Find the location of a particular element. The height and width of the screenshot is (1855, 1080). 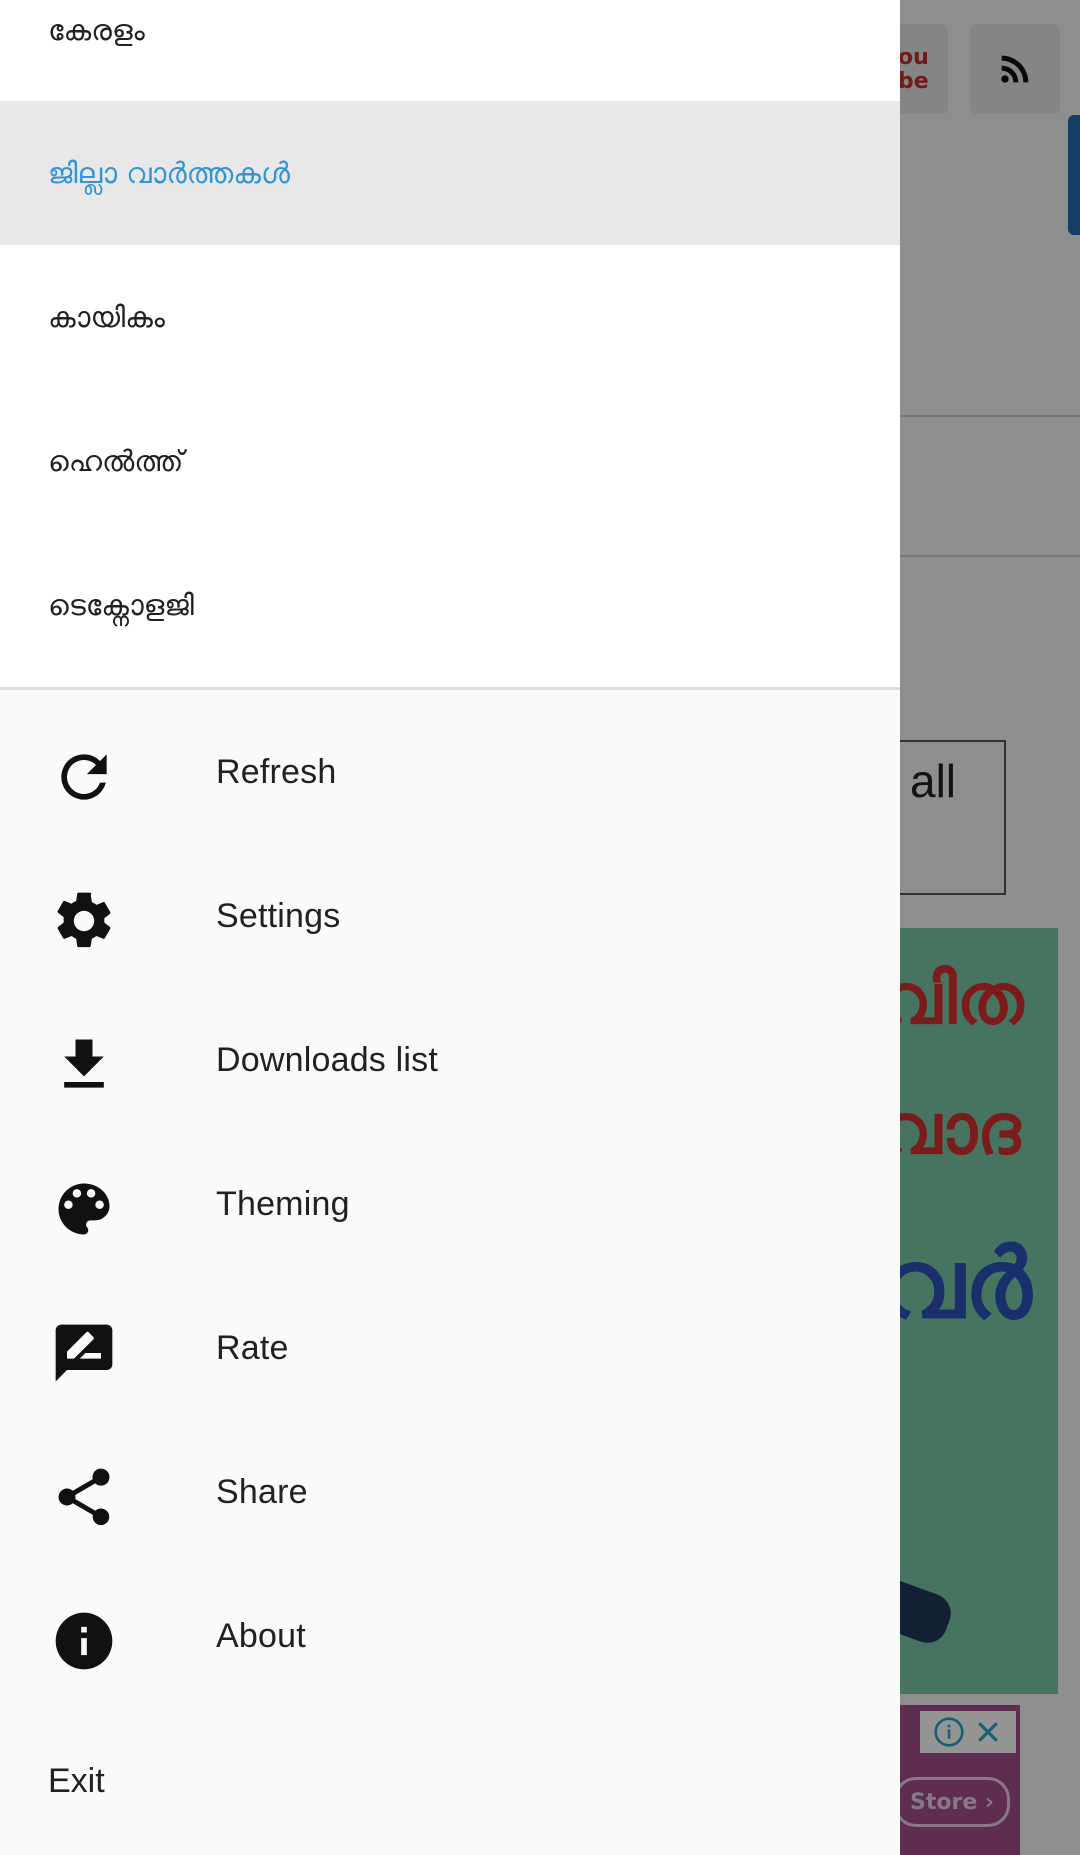

category-item-district-news: ജില്ലാ വാർത്തകൾ is located at coordinates (450, 173).